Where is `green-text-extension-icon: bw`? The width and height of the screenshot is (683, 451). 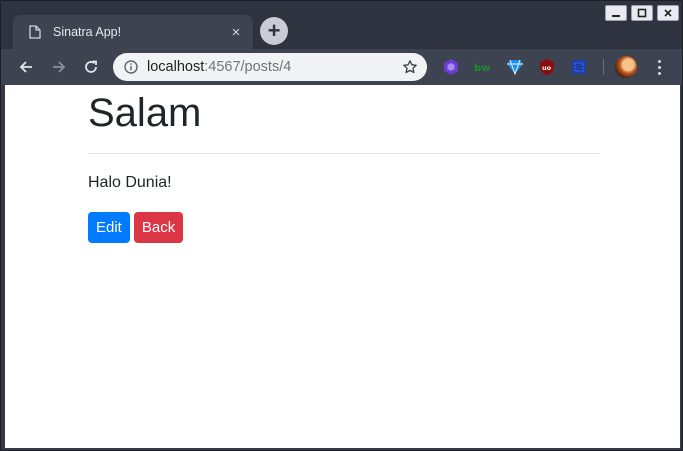
green-text-extension-icon: bw is located at coordinates (483, 67).